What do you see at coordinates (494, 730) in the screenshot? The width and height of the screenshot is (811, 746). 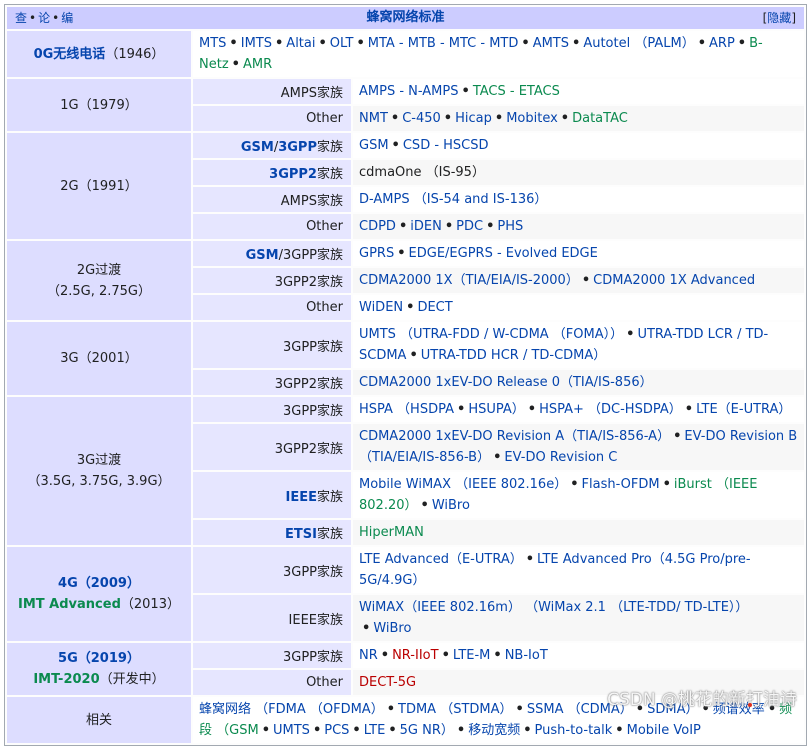 I see `list-item-link: 移动宽频` at bounding box center [494, 730].